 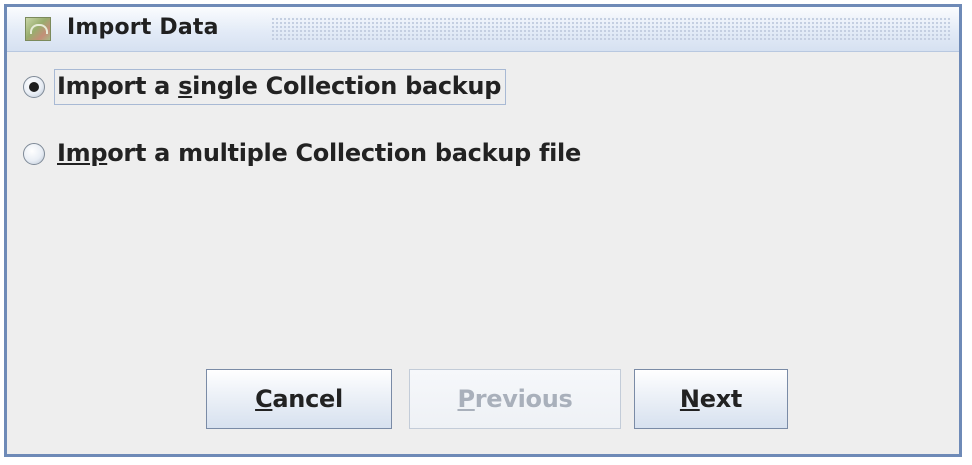 What do you see at coordinates (299, 399) in the screenshot?
I see `cancel-button: Cancel` at bounding box center [299, 399].